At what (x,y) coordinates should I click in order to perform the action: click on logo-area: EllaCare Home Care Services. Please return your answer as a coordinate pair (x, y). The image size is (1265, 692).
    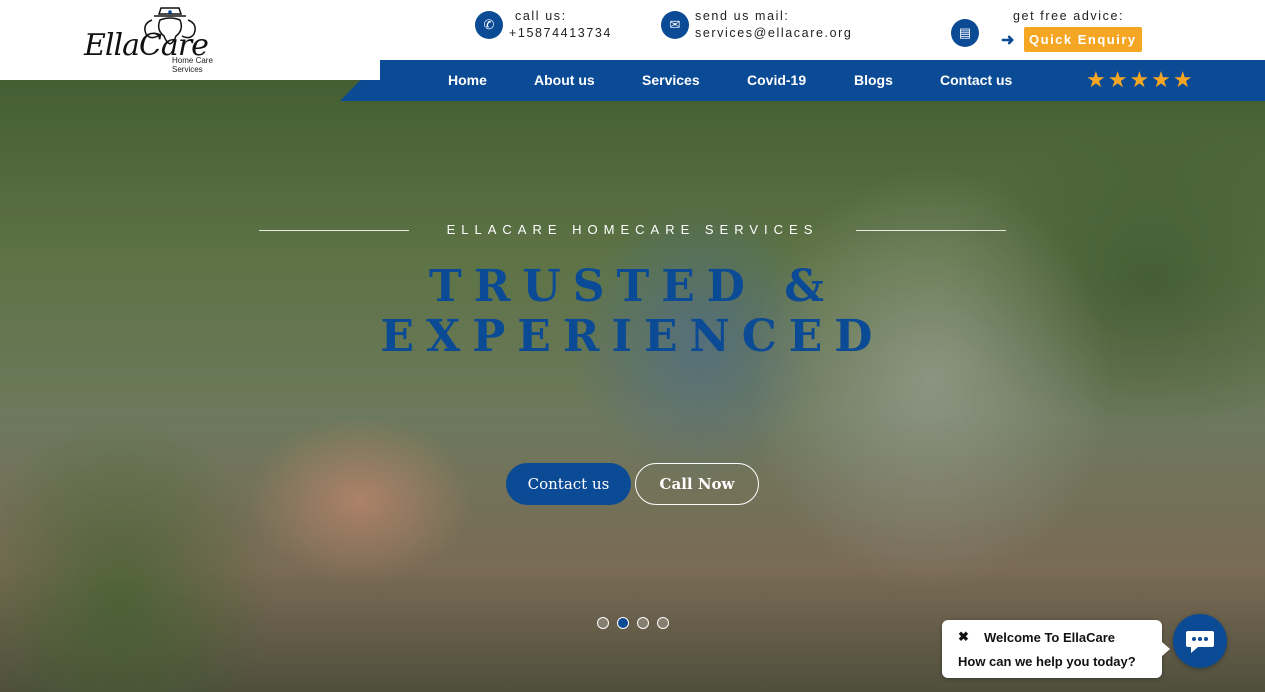
    Looking at the image, I should click on (190, 40).